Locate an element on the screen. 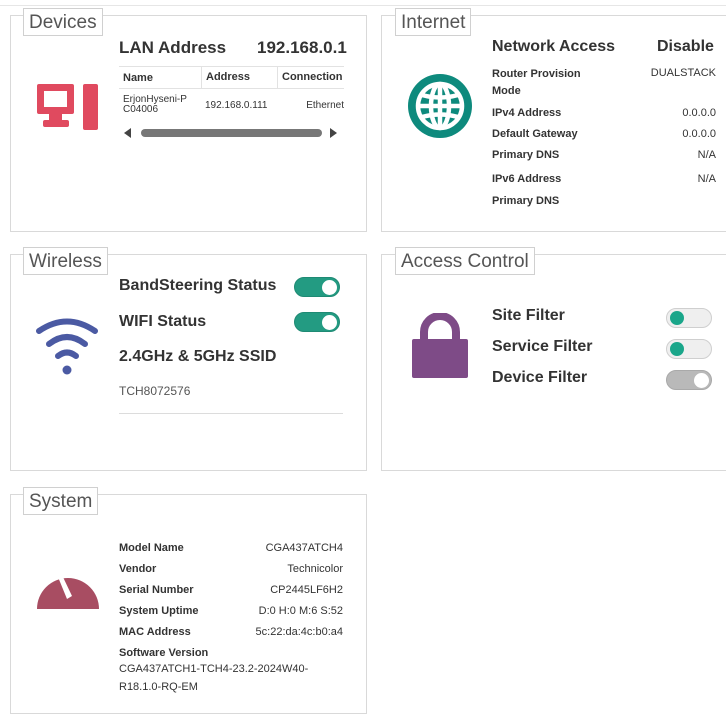  internet-card-title: Internet is located at coordinates (433, 22).